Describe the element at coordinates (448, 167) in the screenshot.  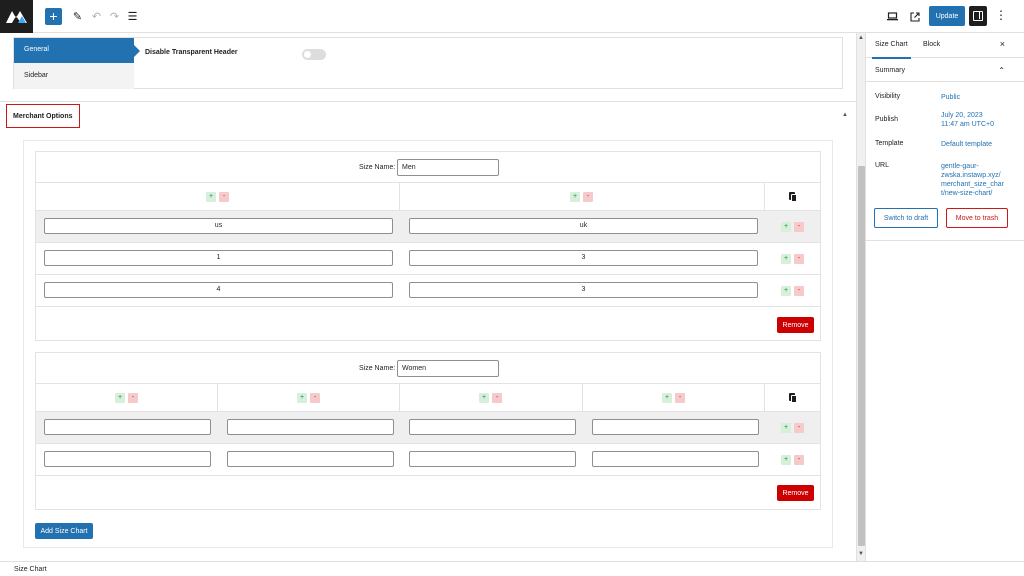
I see `size-name-input: Men` at that location.